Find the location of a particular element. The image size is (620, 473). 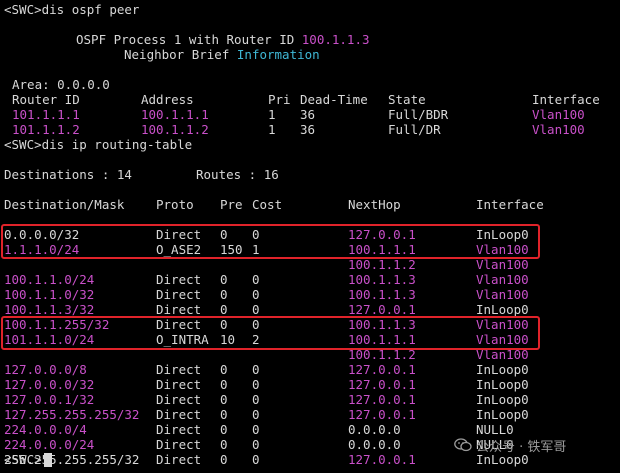

command-ospf-peer: <SWC>dis ospf peer is located at coordinates (72, 9).